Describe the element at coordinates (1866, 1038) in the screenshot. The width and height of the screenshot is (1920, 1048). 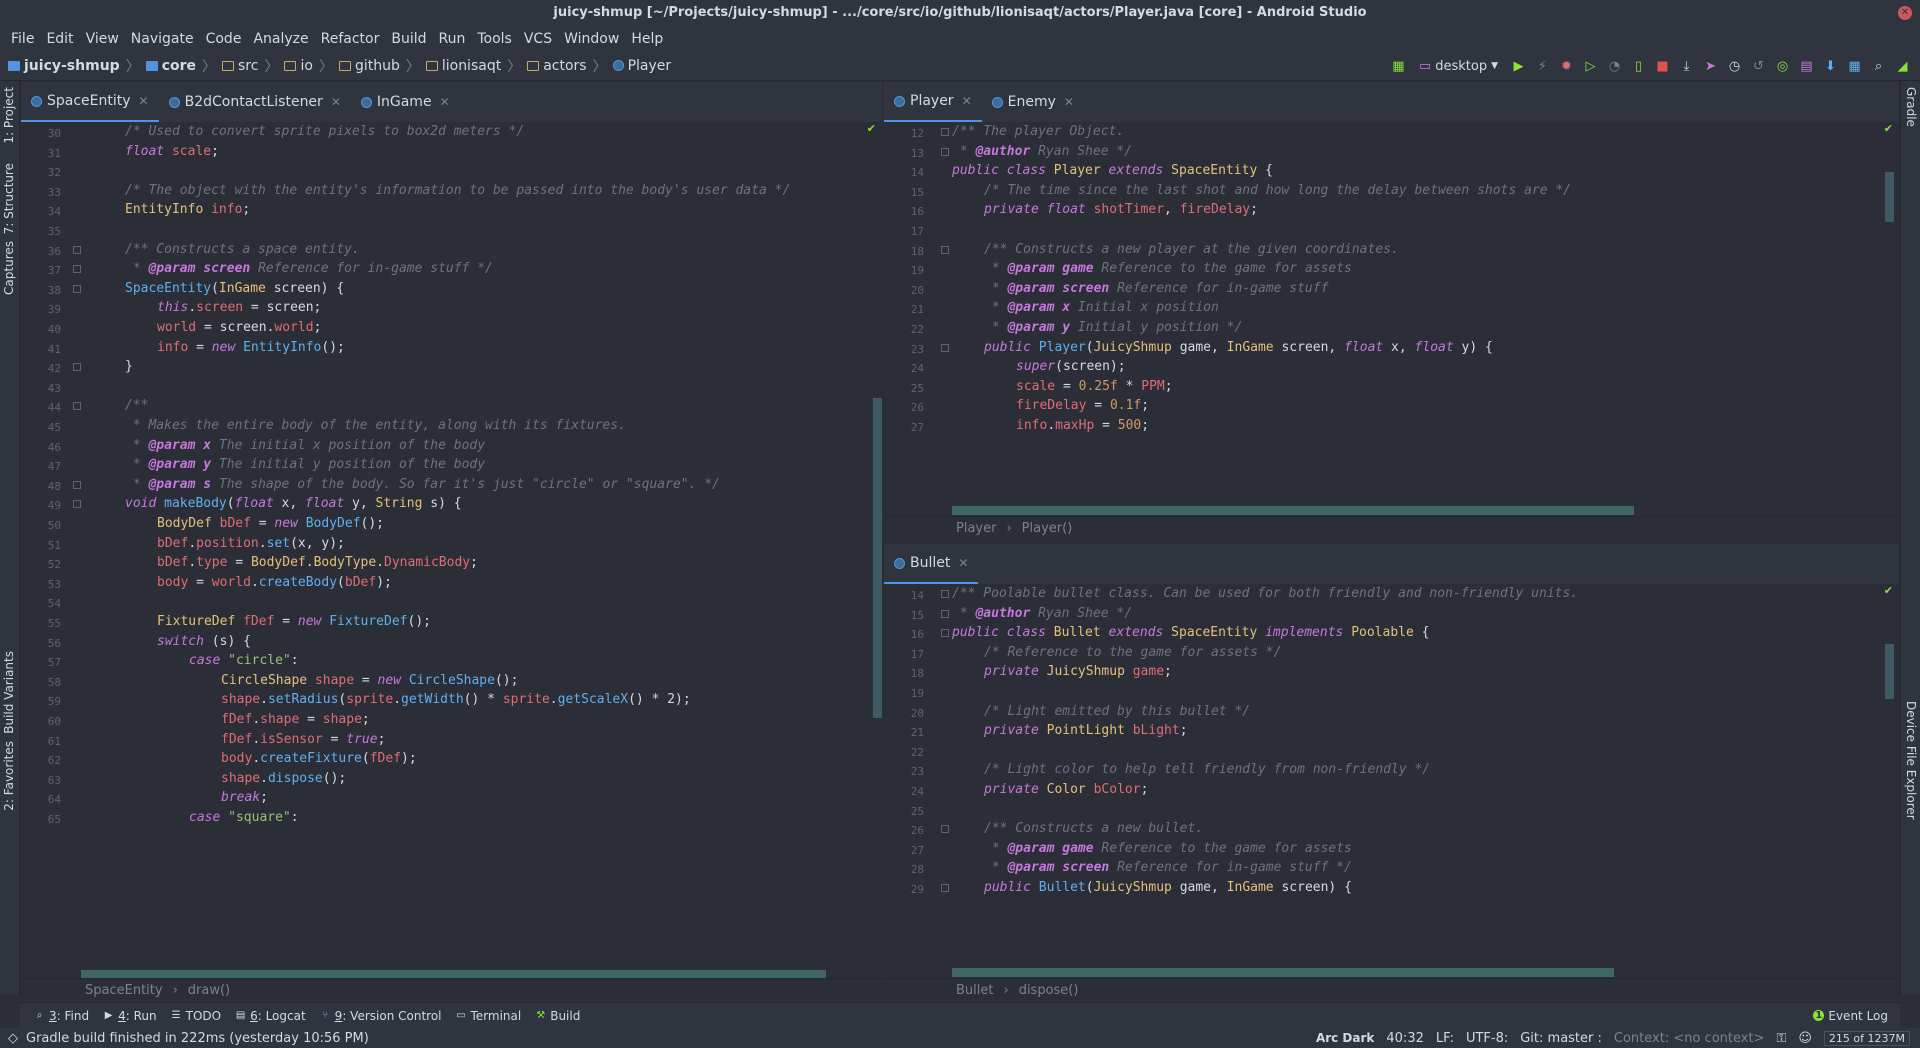
I see `memory-indicator: 215 of 1237M` at that location.